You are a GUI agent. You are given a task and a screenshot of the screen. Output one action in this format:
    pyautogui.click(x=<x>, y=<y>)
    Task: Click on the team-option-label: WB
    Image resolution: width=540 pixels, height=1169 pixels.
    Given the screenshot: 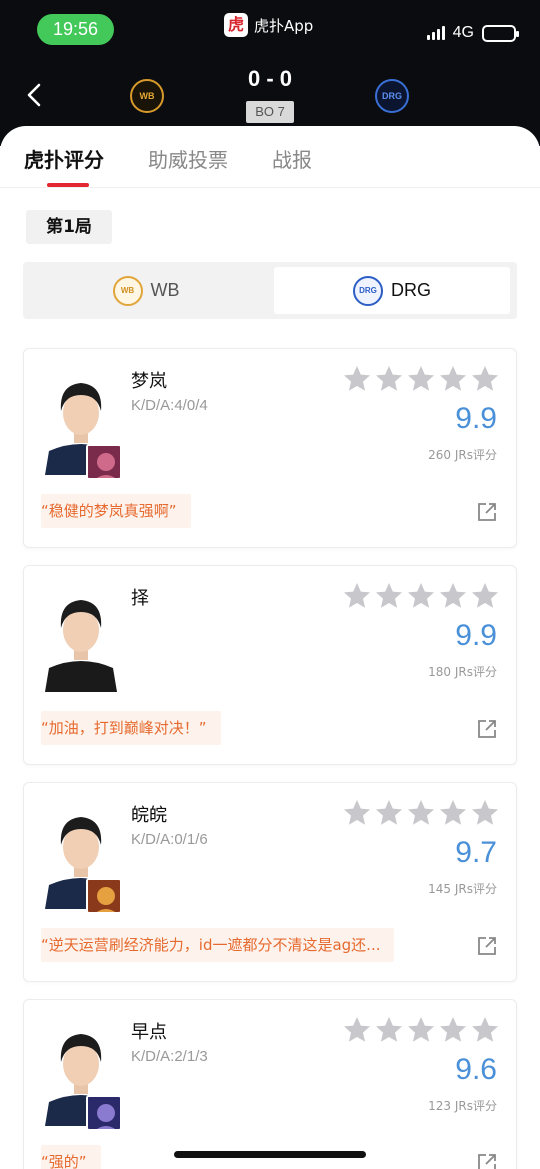 What is the action you would take?
    pyautogui.click(x=165, y=290)
    